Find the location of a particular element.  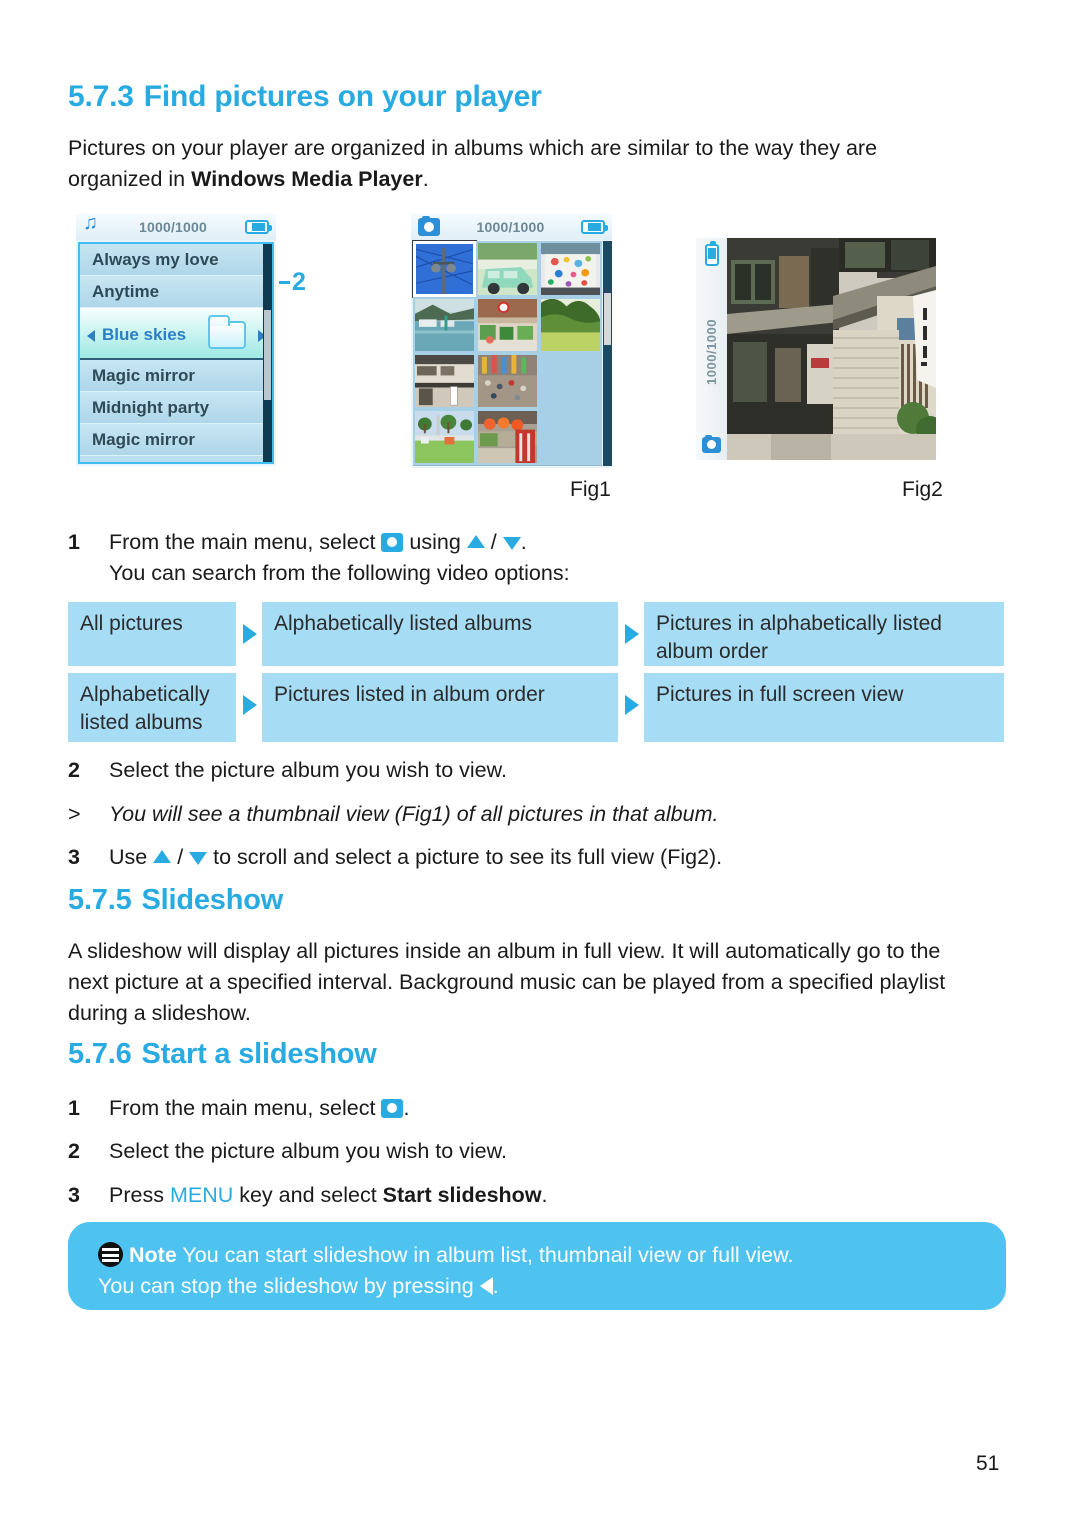

note-line-2-pre: You can stop the slideshow by pressing is located at coordinates (289, 1286).